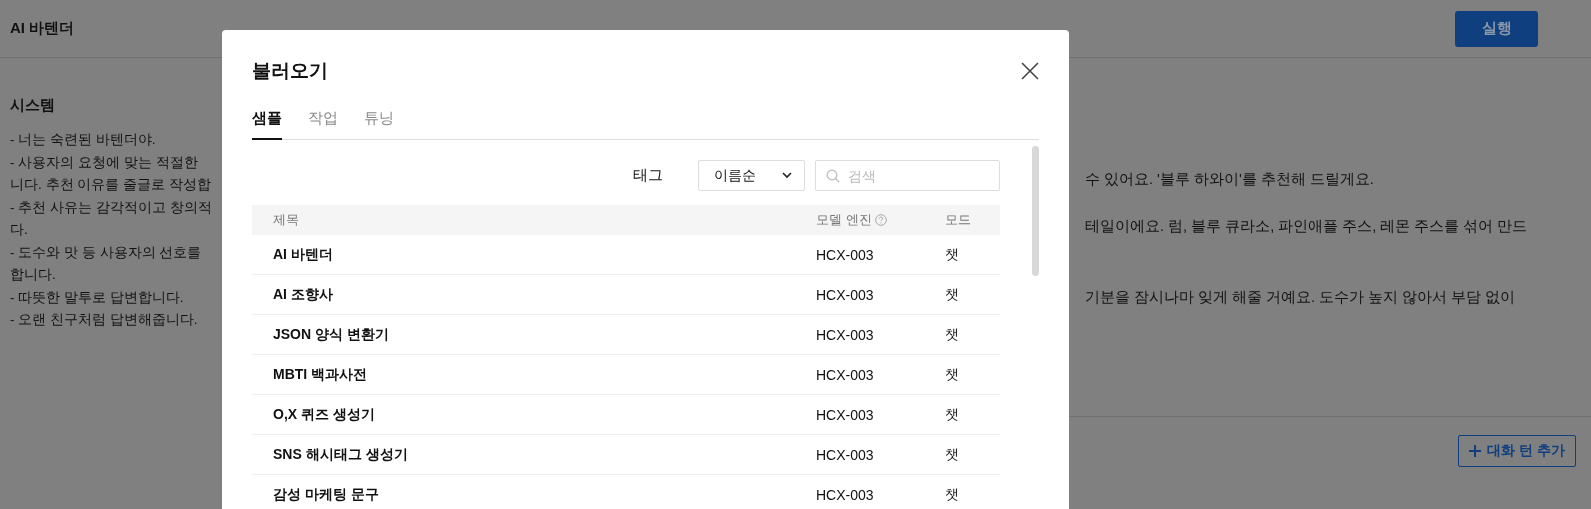  What do you see at coordinates (83, 140) in the screenshot?
I see `prompt-line: - 너는 숙련된 바텐더야.` at bounding box center [83, 140].